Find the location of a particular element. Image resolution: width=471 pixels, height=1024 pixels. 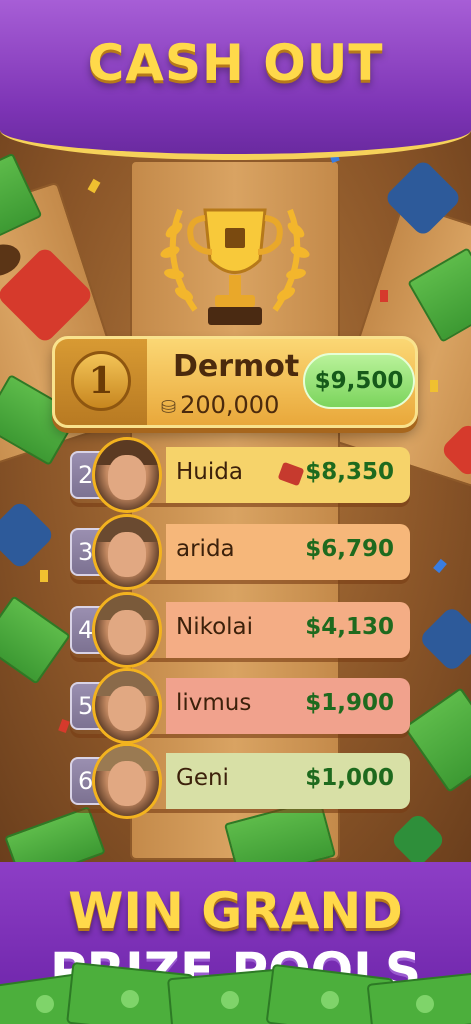

player-name: Nikolai is located at coordinates (215, 627).